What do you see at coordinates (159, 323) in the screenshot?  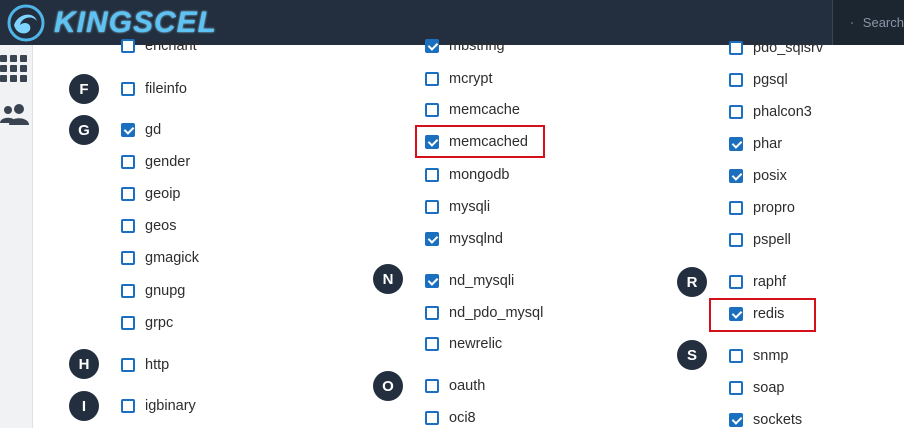 I see `extension-label: grpc` at bounding box center [159, 323].